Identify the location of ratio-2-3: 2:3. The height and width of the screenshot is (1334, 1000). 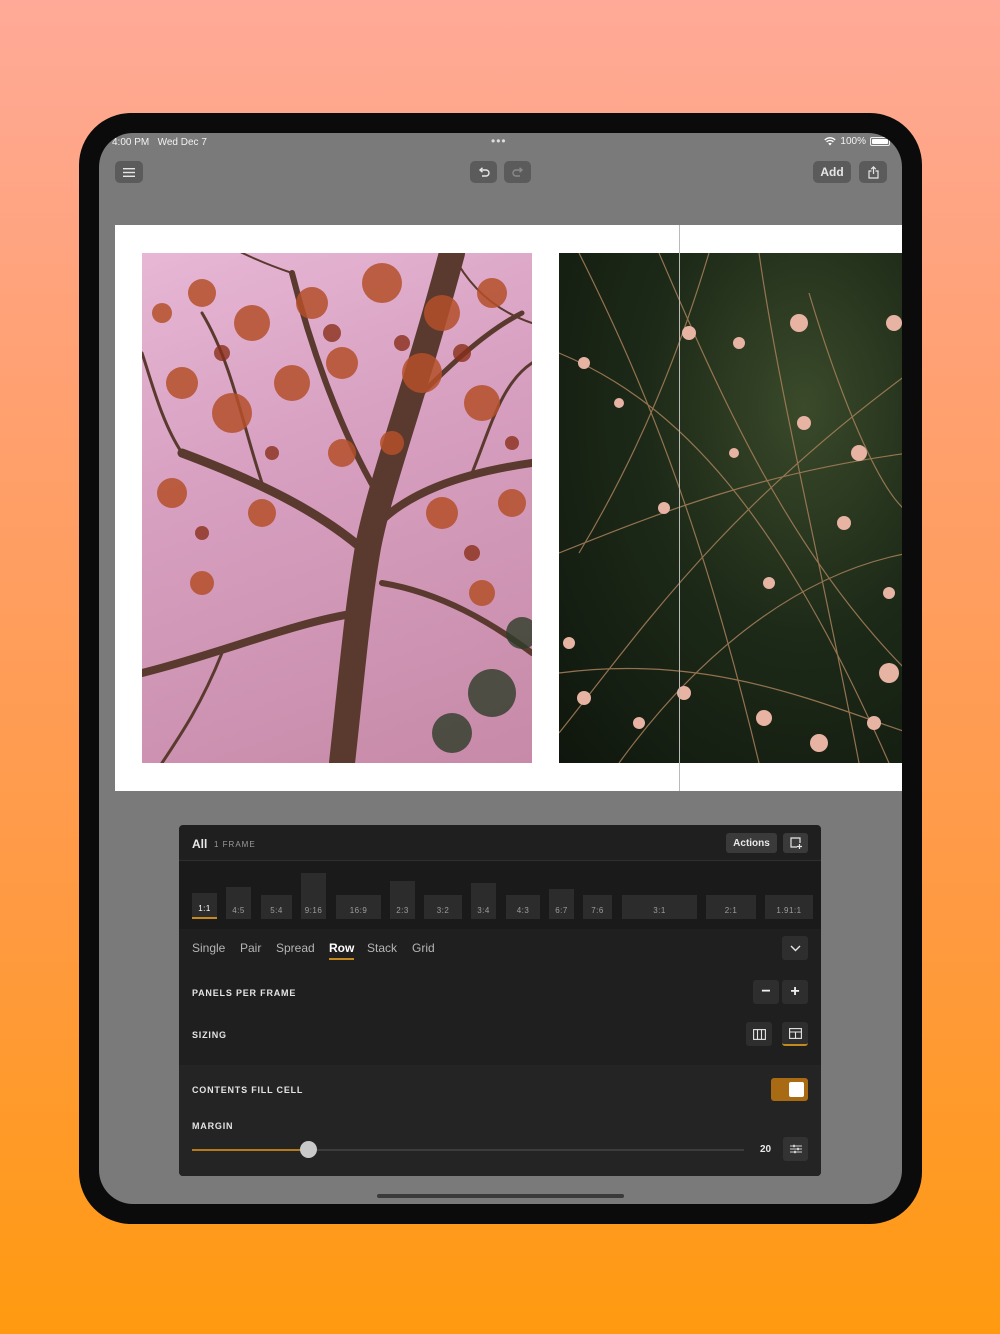
(402, 900).